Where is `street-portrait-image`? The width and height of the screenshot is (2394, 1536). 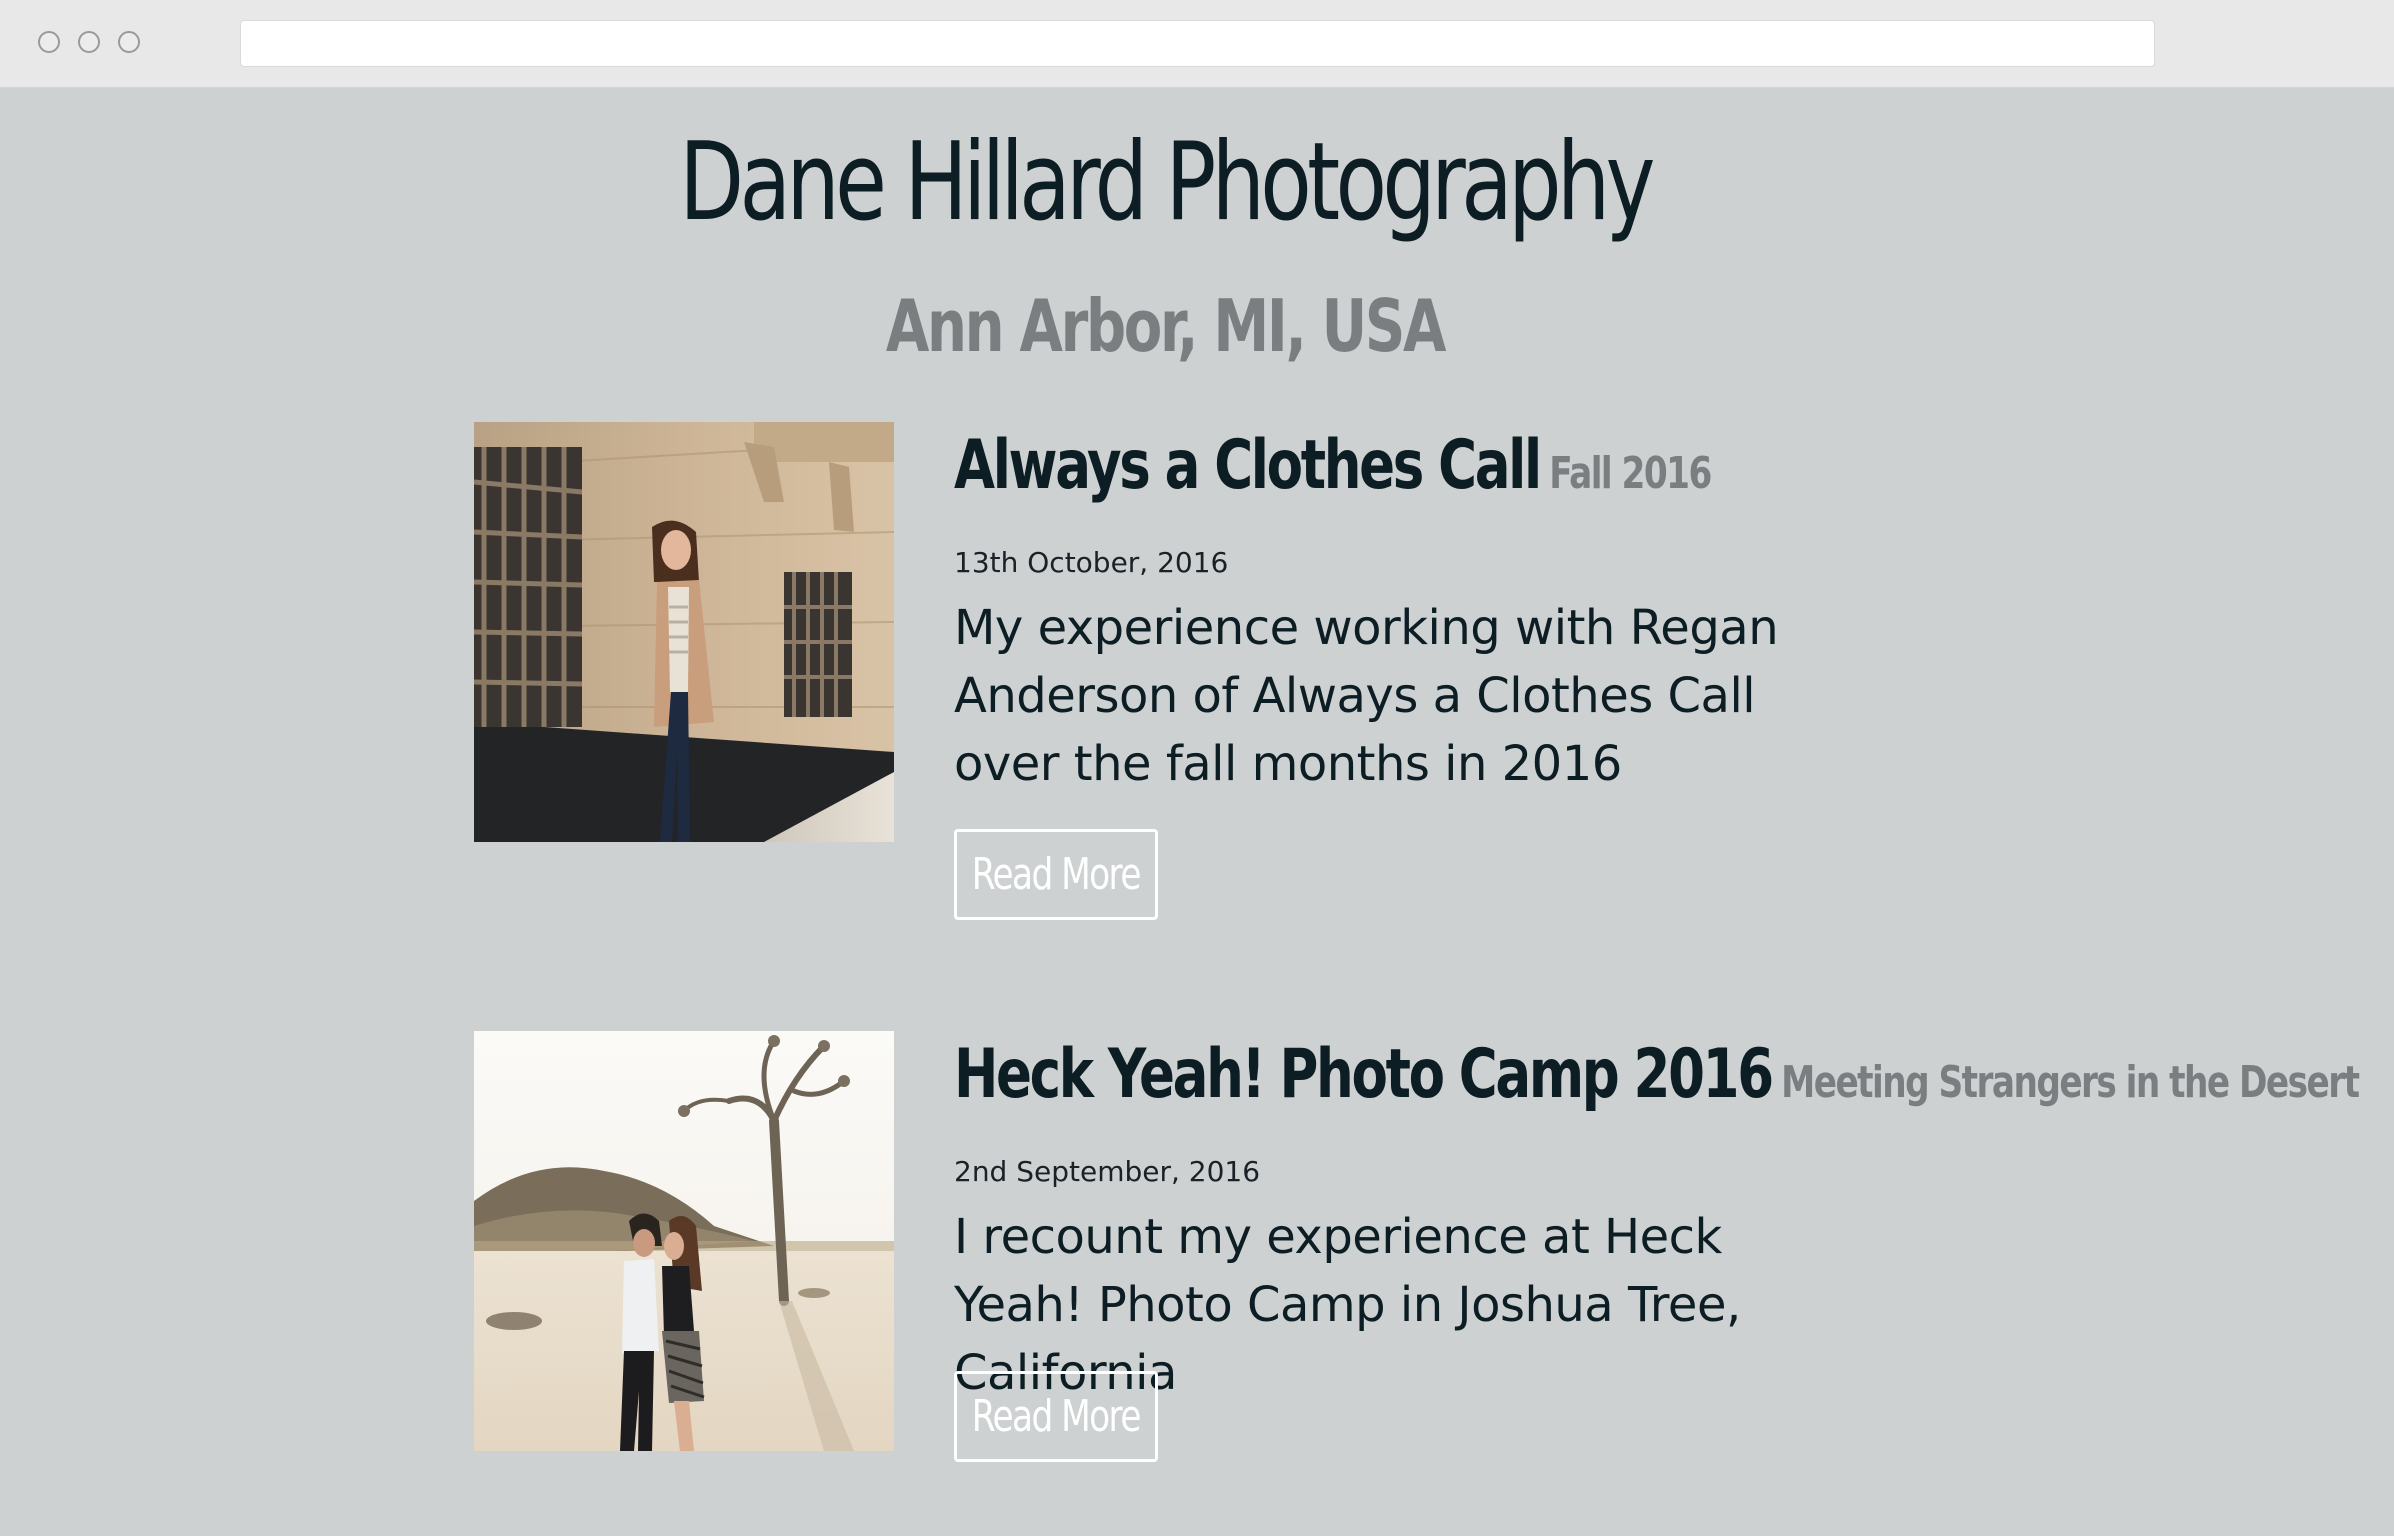 street-portrait-image is located at coordinates (684, 632).